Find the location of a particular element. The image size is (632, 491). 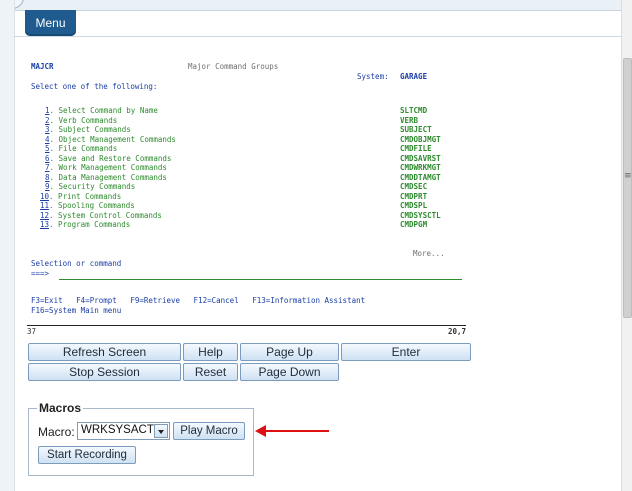

option-command: CMDPGM is located at coordinates (414, 224).